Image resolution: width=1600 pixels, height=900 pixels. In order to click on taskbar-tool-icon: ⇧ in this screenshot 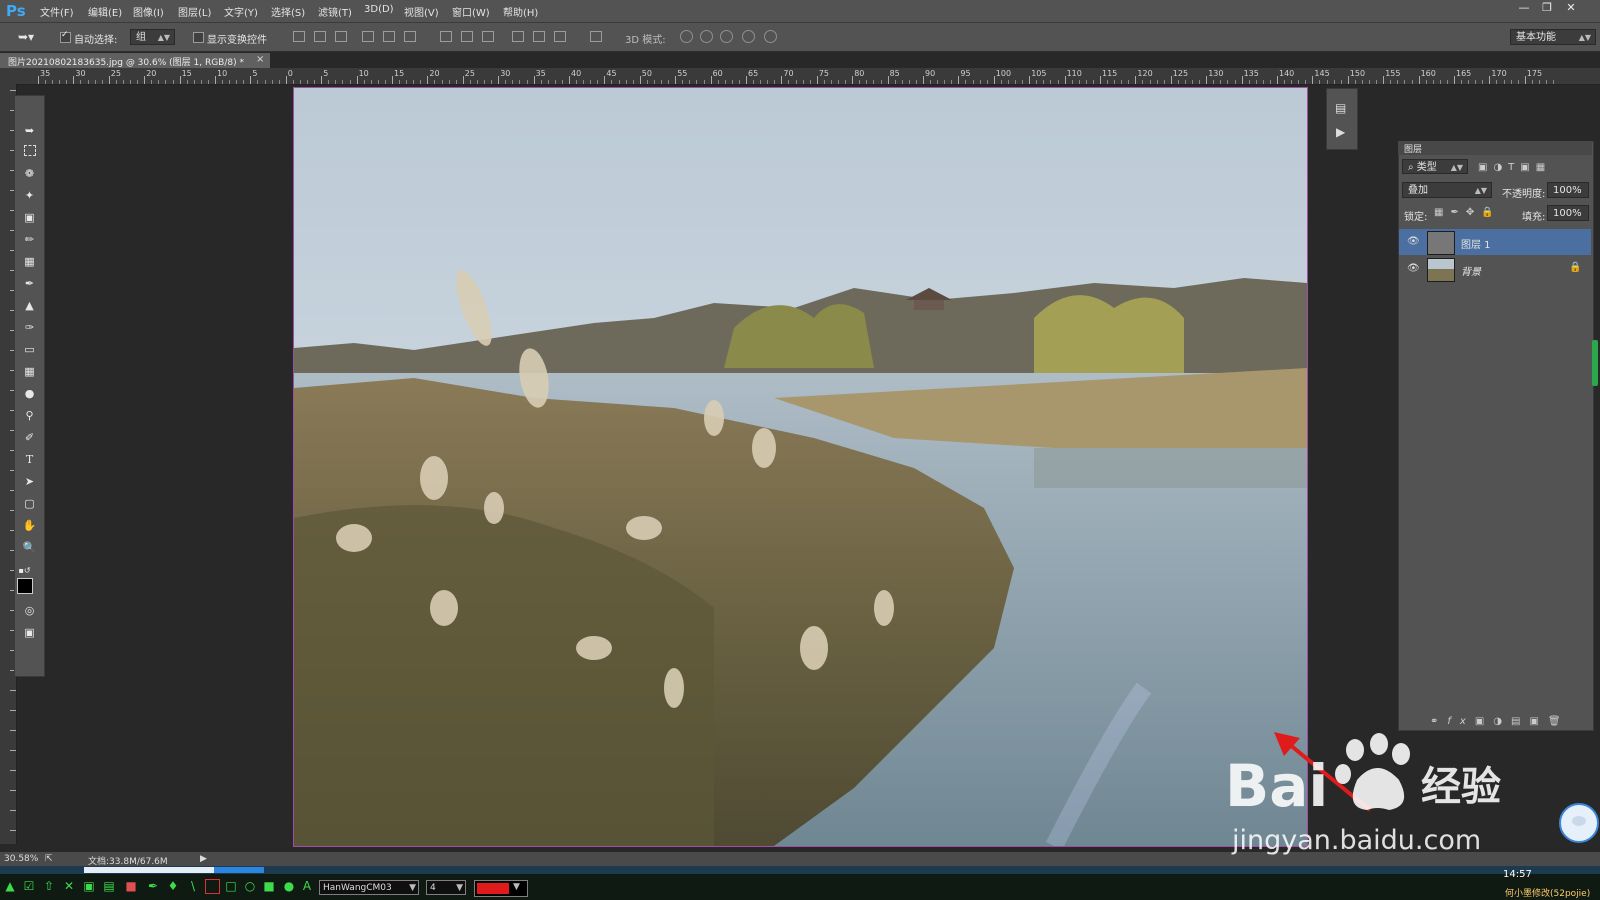, I will do `click(49, 886)`.